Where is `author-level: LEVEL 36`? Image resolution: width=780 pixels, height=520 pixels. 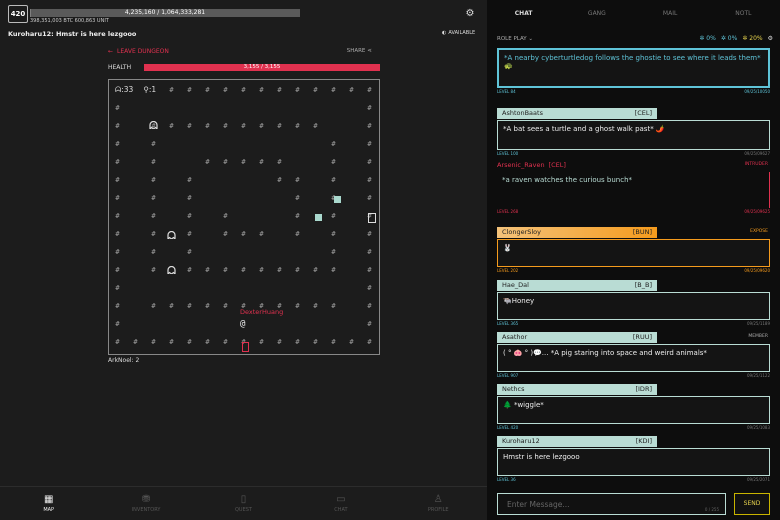
author-level: LEVEL 36 is located at coordinates (506, 479).